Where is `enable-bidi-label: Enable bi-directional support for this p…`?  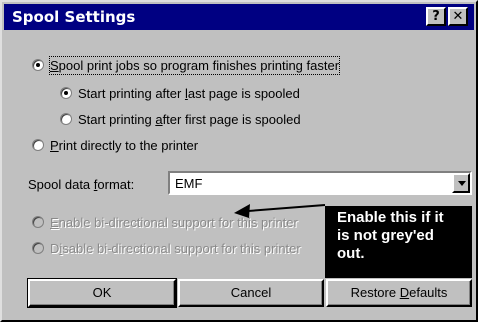
enable-bidi-label: Enable bi-directional support for this p… is located at coordinates (174, 222).